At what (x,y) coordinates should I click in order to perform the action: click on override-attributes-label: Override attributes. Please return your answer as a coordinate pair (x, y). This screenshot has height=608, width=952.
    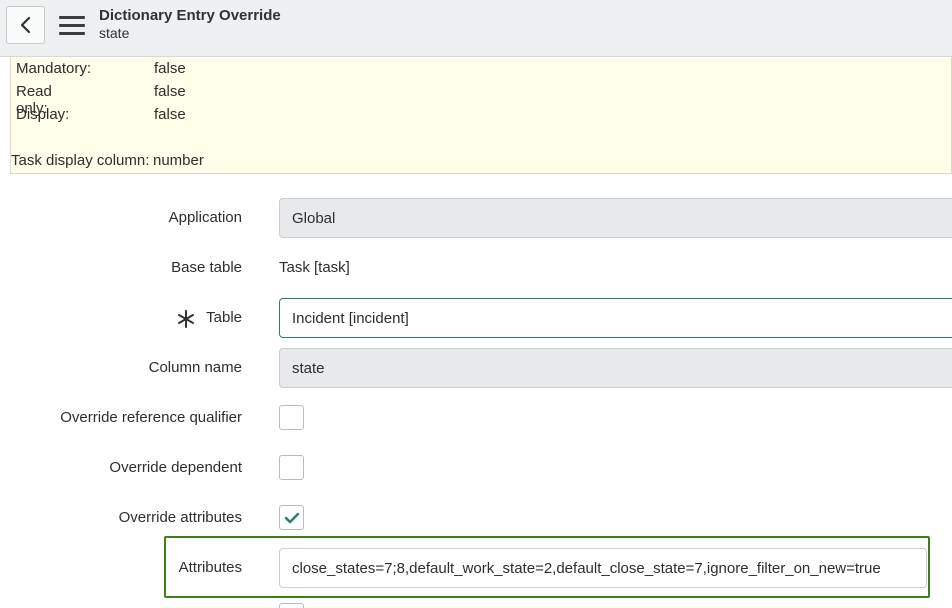
    Looking at the image, I should click on (180, 517).